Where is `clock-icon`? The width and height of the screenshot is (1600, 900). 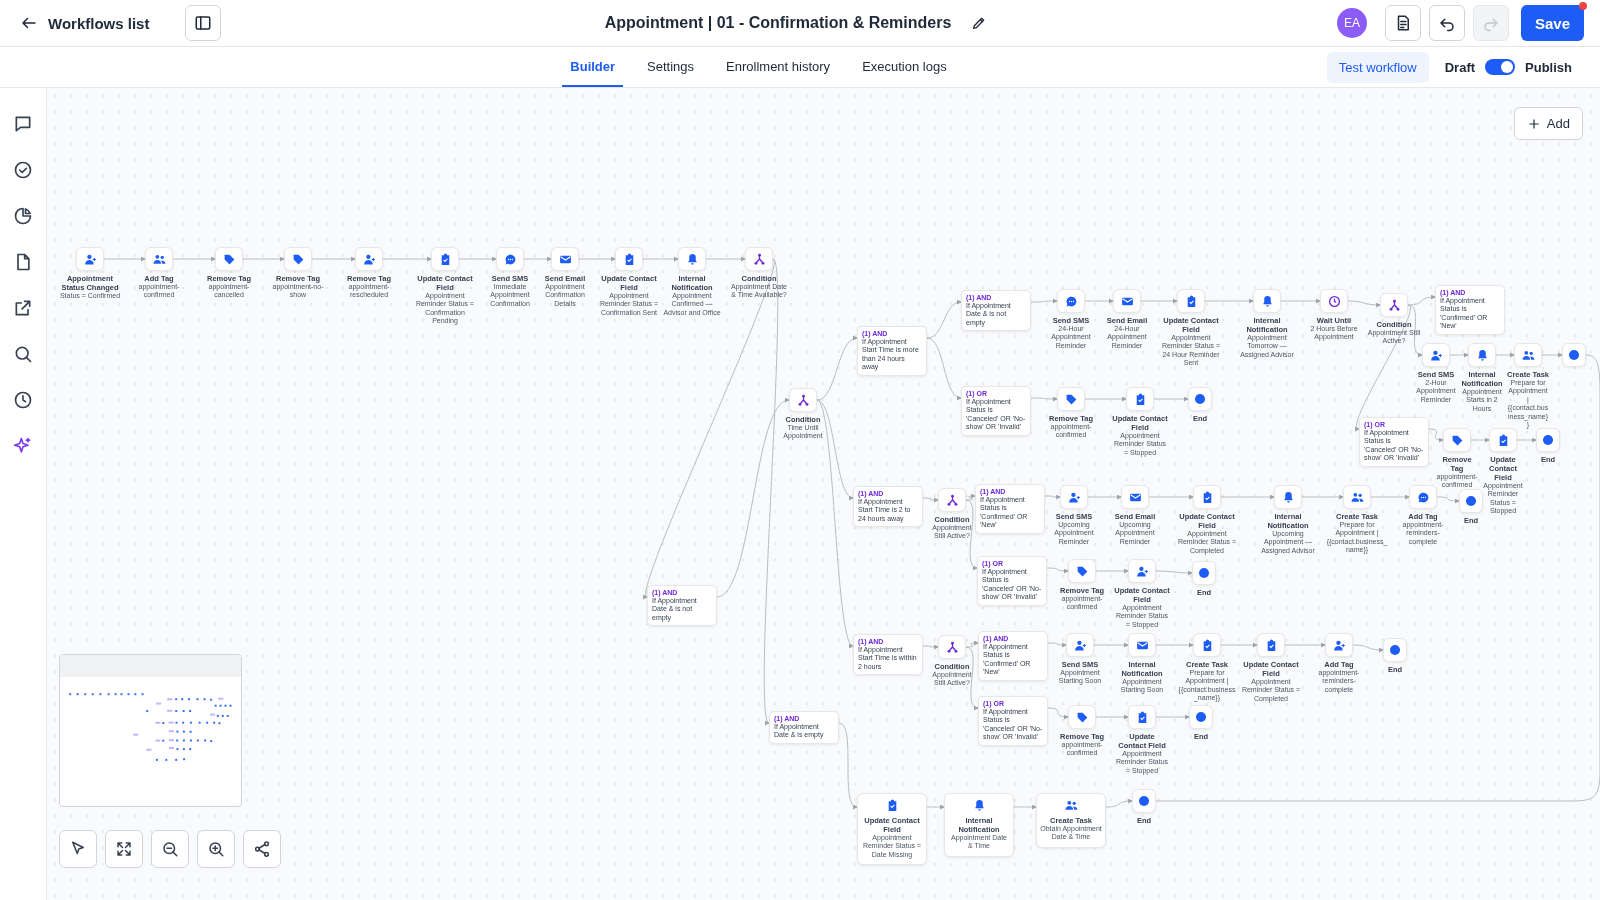
clock-icon is located at coordinates (1334, 301).